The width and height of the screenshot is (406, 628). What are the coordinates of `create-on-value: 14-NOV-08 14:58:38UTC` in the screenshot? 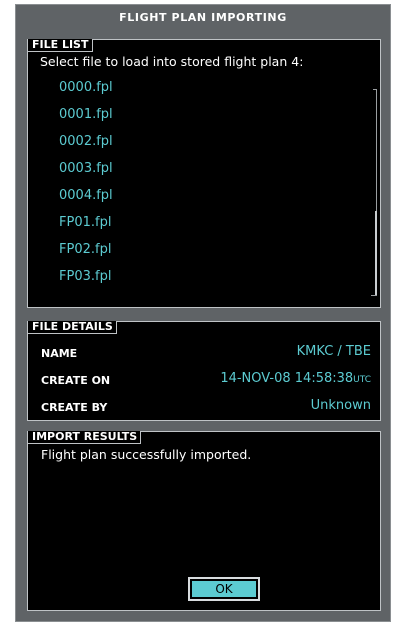 It's located at (295, 378).